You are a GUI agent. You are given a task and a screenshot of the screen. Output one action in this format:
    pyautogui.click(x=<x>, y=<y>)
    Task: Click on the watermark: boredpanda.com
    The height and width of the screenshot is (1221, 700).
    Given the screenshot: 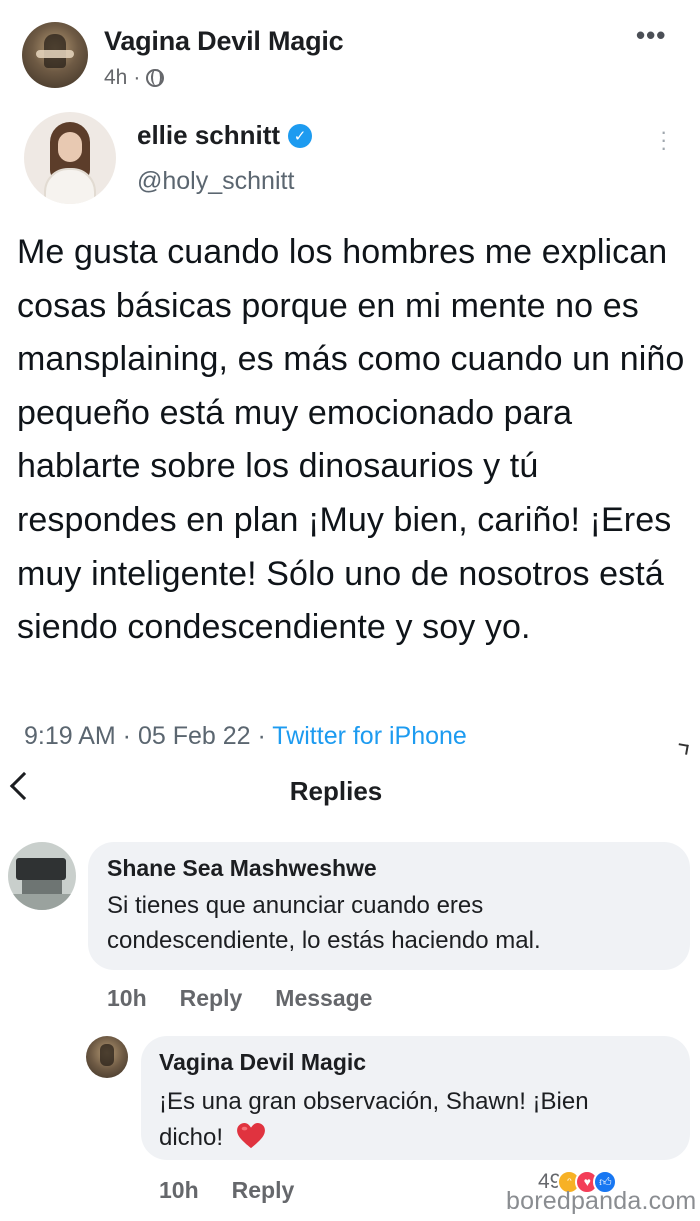 What is the action you would take?
    pyautogui.click(x=601, y=1201)
    